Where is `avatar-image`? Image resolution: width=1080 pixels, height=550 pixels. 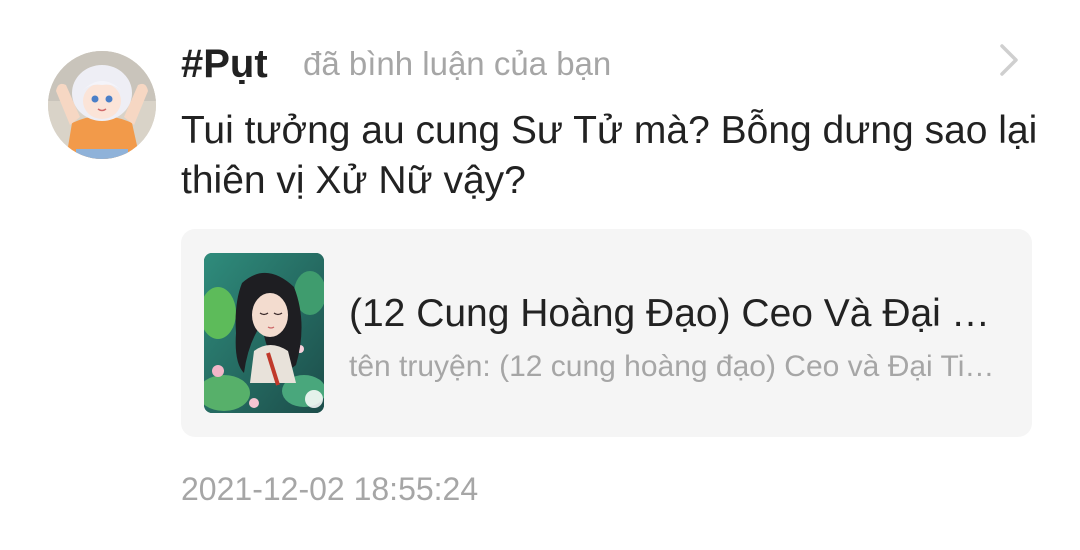 avatar-image is located at coordinates (102, 105).